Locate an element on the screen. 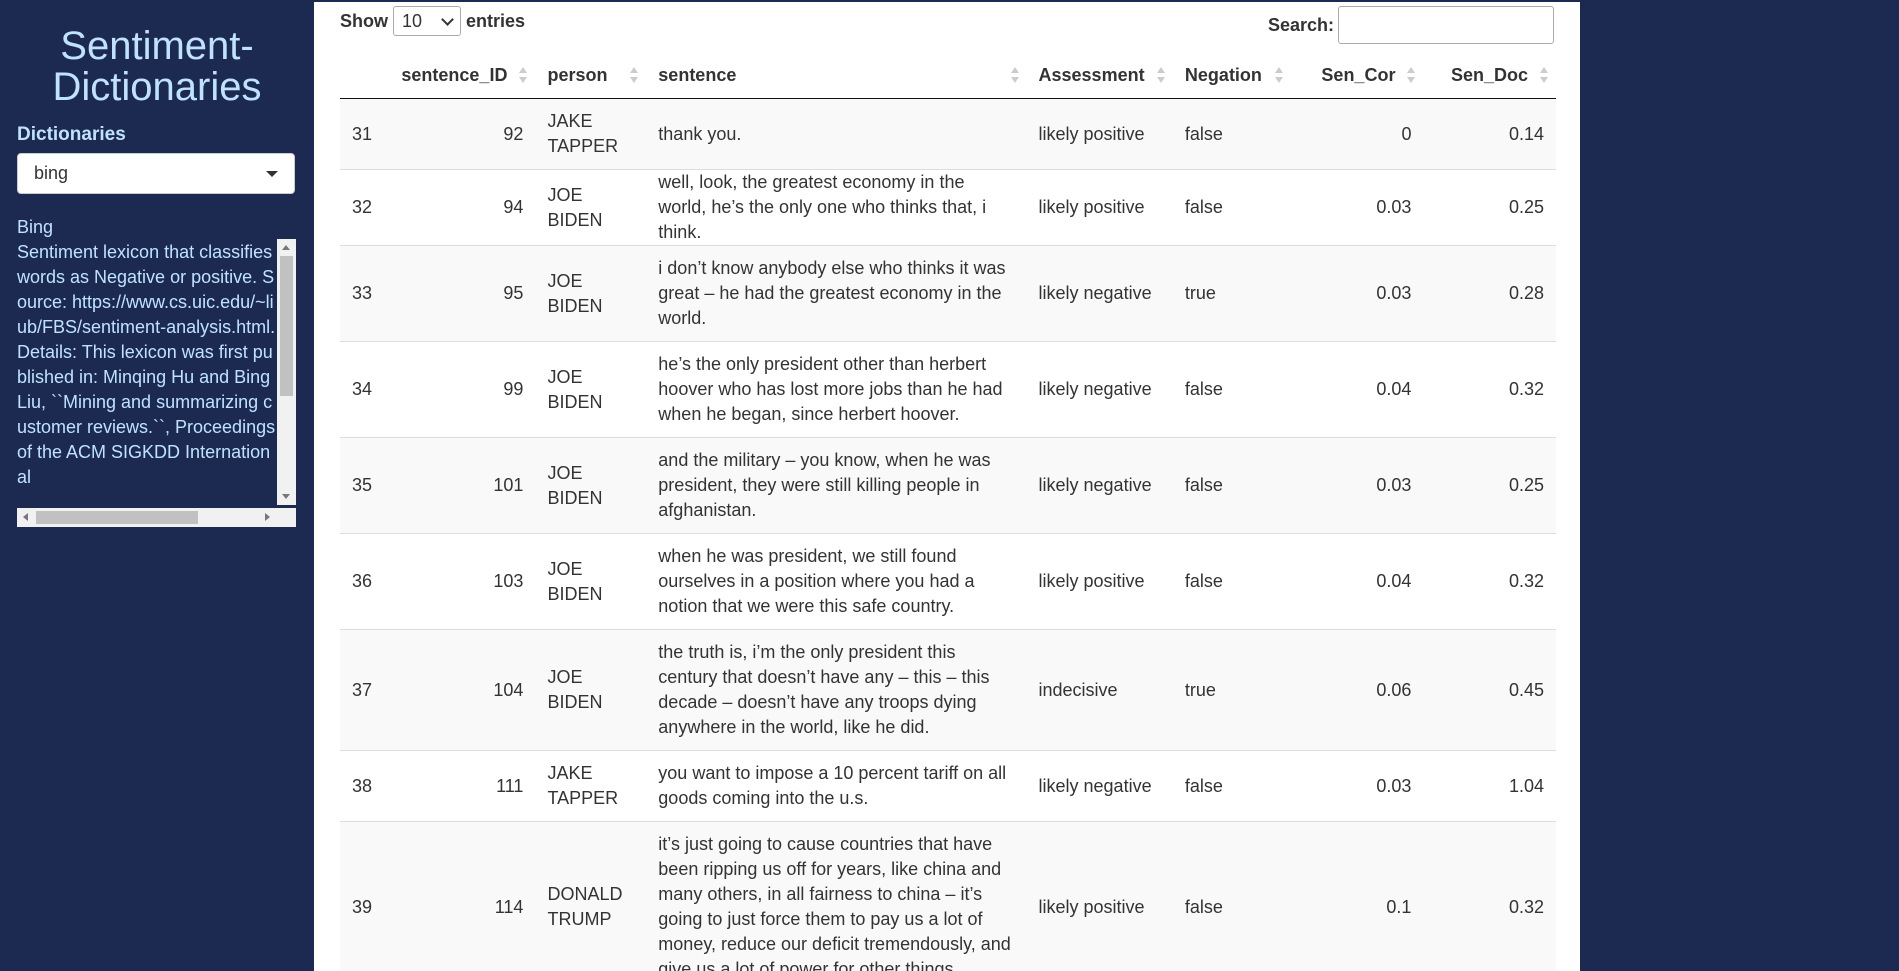  cell-index: 37 is located at coordinates (363, 690).